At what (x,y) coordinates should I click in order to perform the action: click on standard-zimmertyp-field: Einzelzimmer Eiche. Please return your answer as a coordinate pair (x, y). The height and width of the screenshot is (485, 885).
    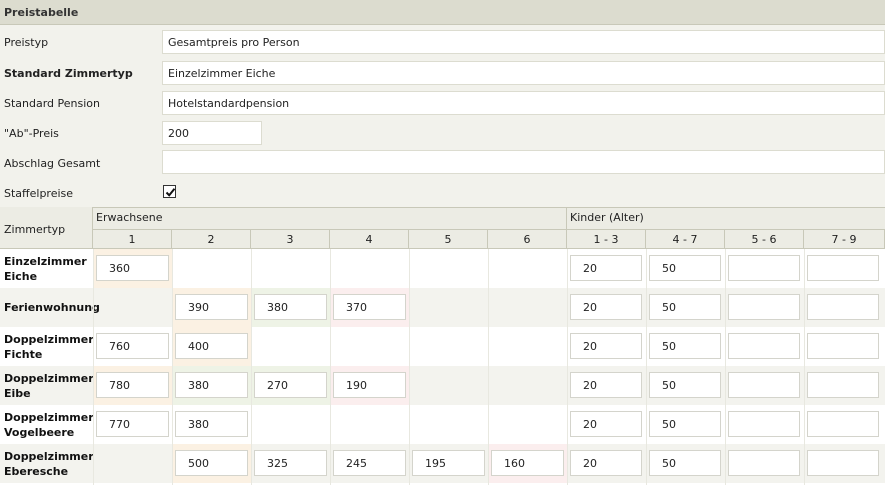
    Looking at the image, I should click on (523, 73).